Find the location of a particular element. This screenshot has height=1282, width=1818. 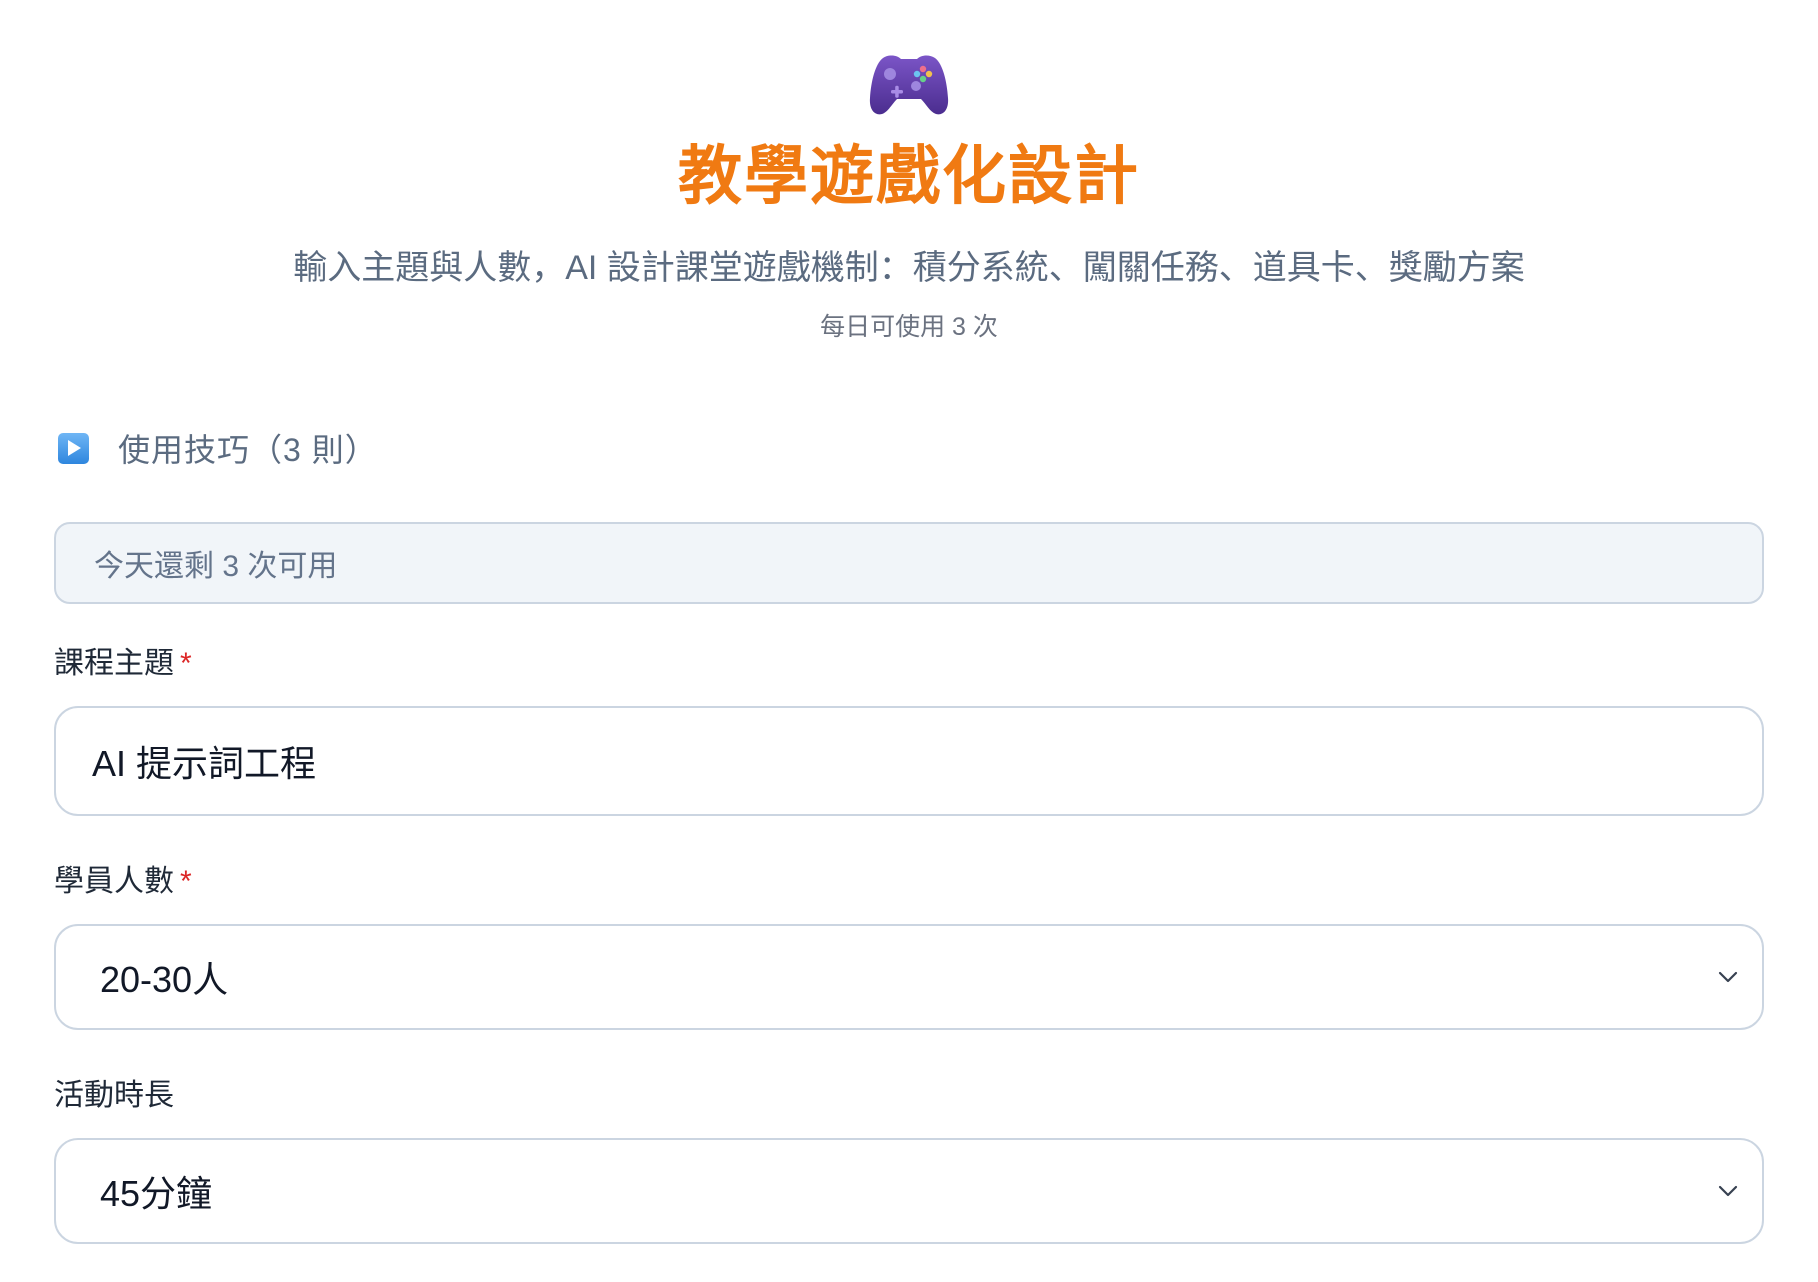

activity-duration-label: 活動時長 is located at coordinates (114, 1095).